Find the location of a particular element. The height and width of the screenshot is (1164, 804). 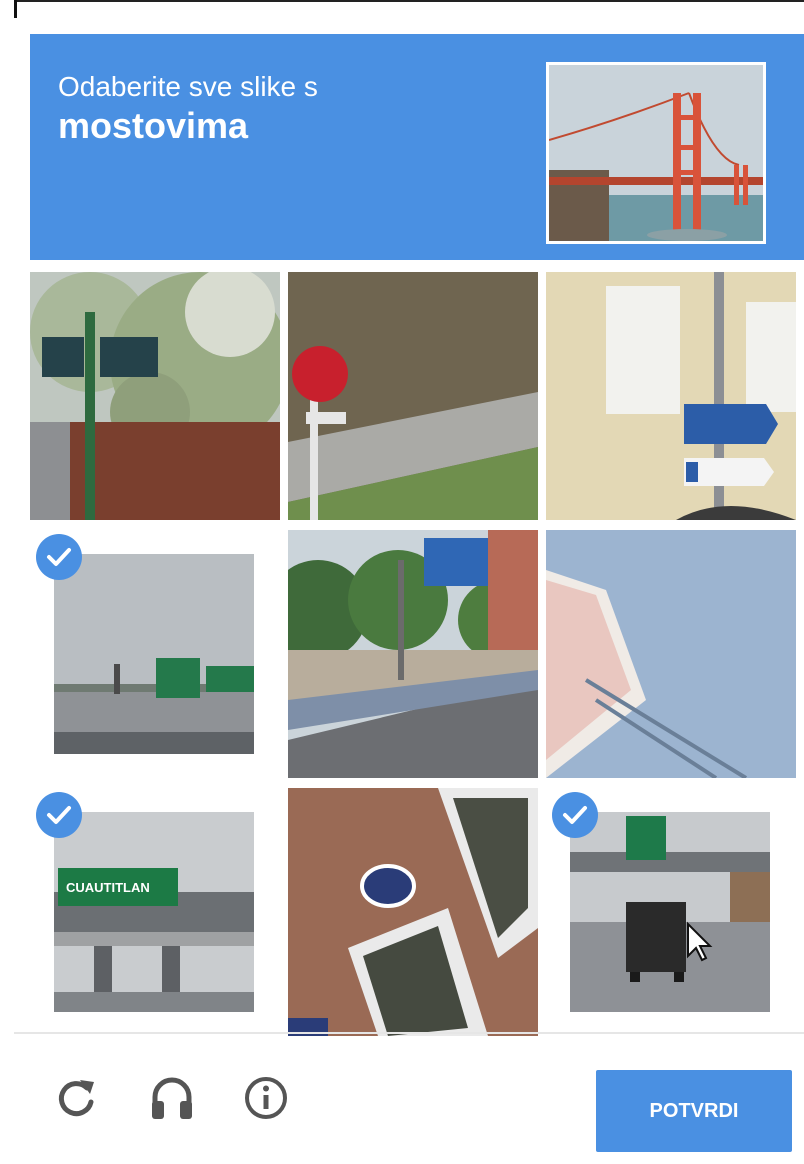

red-sign-image is located at coordinates (413, 396).